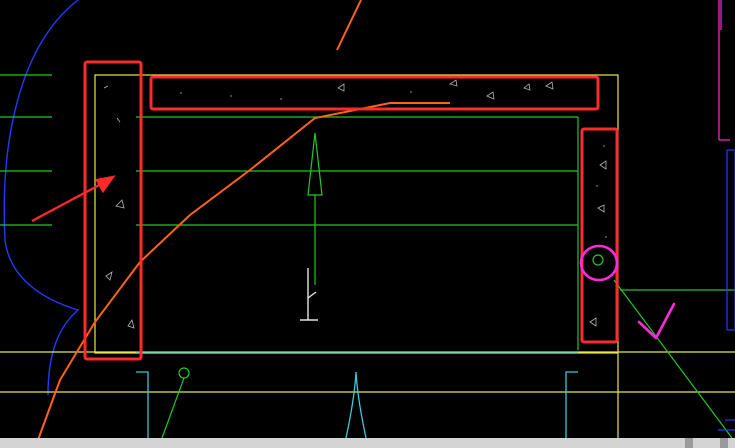  What do you see at coordinates (724, 70) in the screenshot?
I see `magenta-boundary-lines` at bounding box center [724, 70].